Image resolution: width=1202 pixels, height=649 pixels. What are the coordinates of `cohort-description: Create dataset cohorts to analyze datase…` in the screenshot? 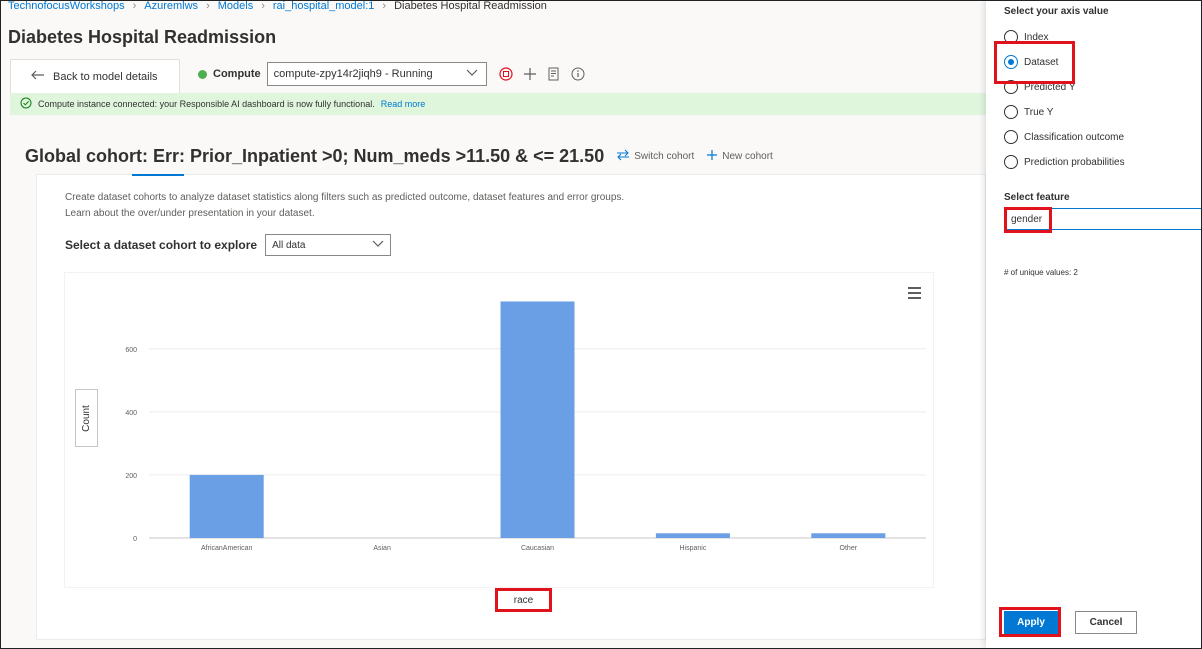 It's located at (345, 205).